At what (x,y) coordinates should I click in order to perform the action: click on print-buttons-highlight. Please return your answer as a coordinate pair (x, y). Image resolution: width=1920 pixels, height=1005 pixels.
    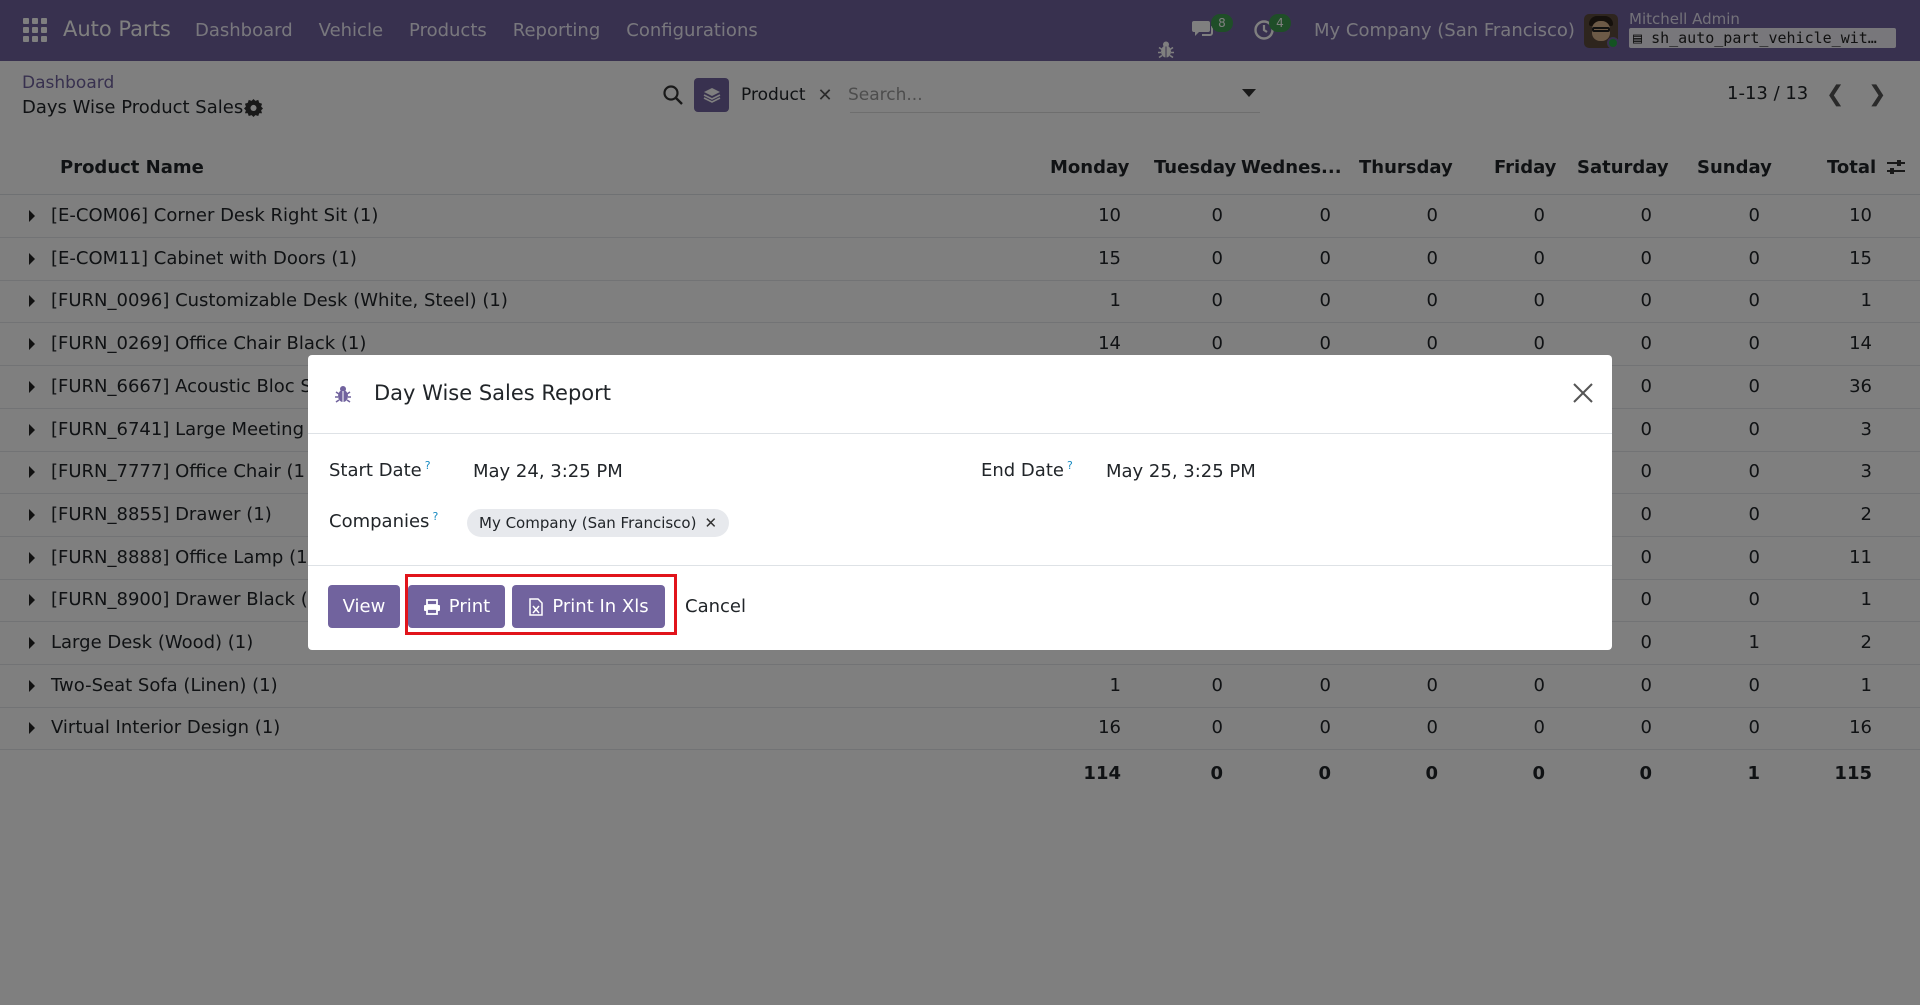
    Looking at the image, I should click on (541, 604).